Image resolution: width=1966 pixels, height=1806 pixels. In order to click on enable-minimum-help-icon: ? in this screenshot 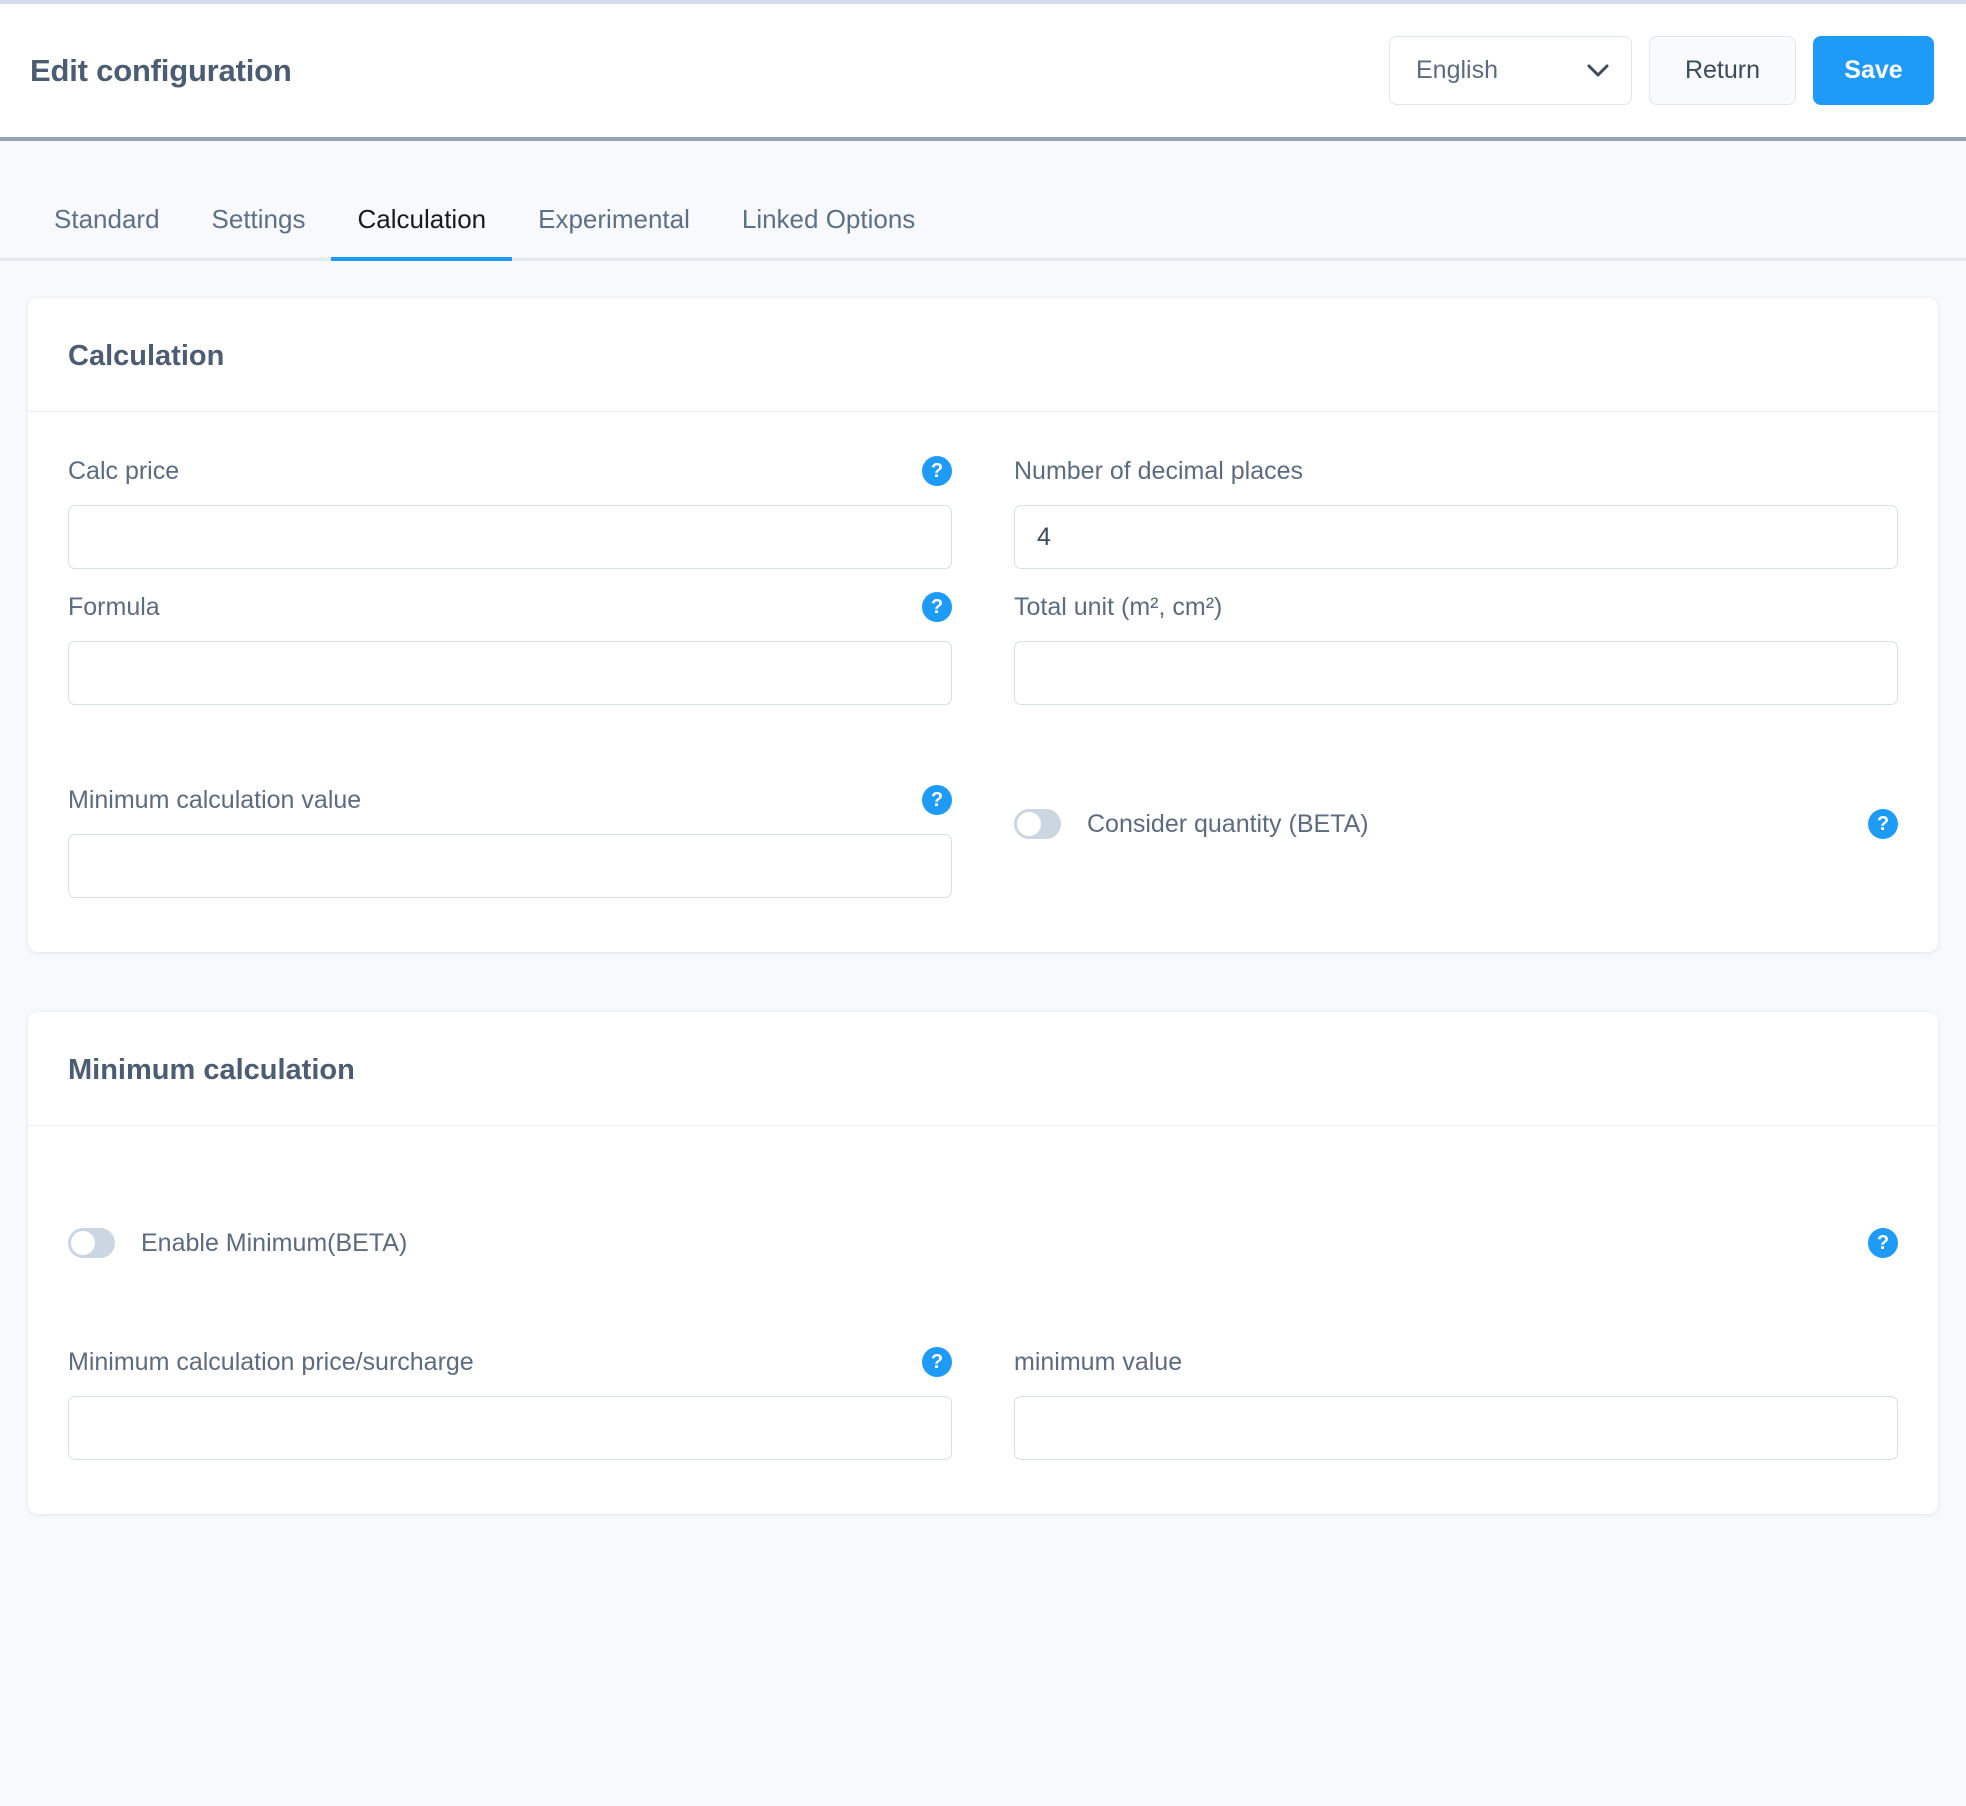, I will do `click(1883, 1243)`.